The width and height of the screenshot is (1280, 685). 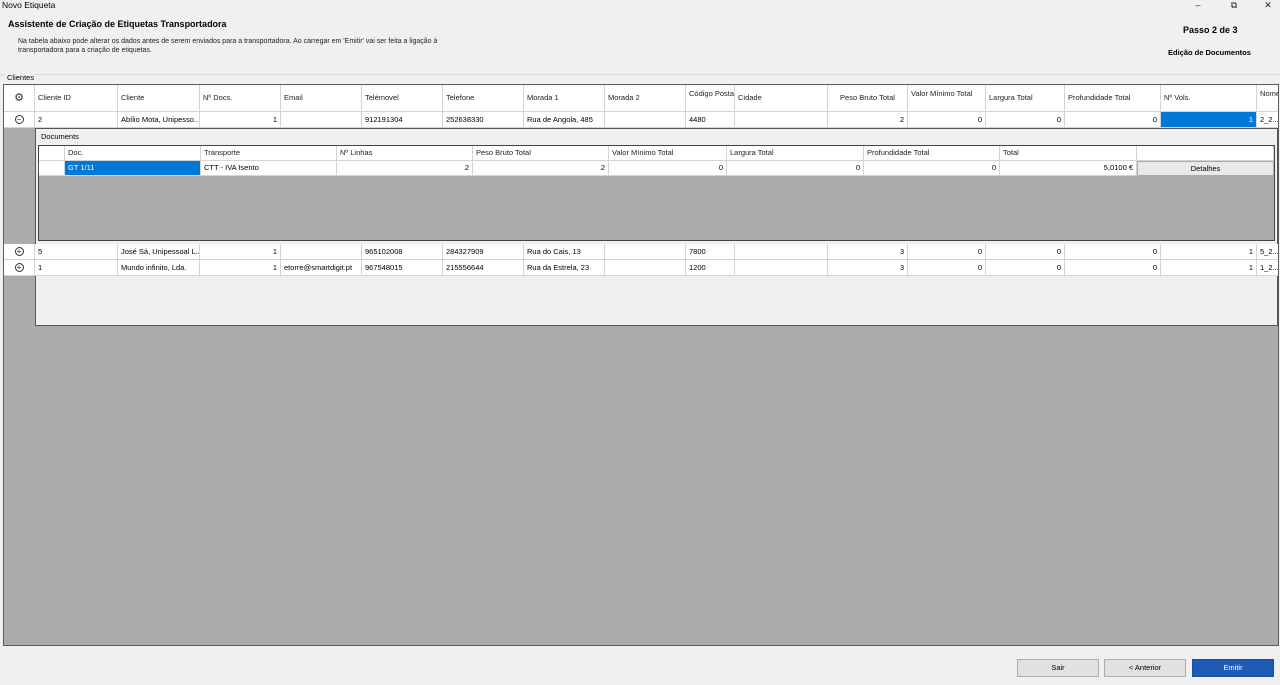 What do you see at coordinates (402, 268) in the screenshot?
I see `cell-telemovel: 967548015` at bounding box center [402, 268].